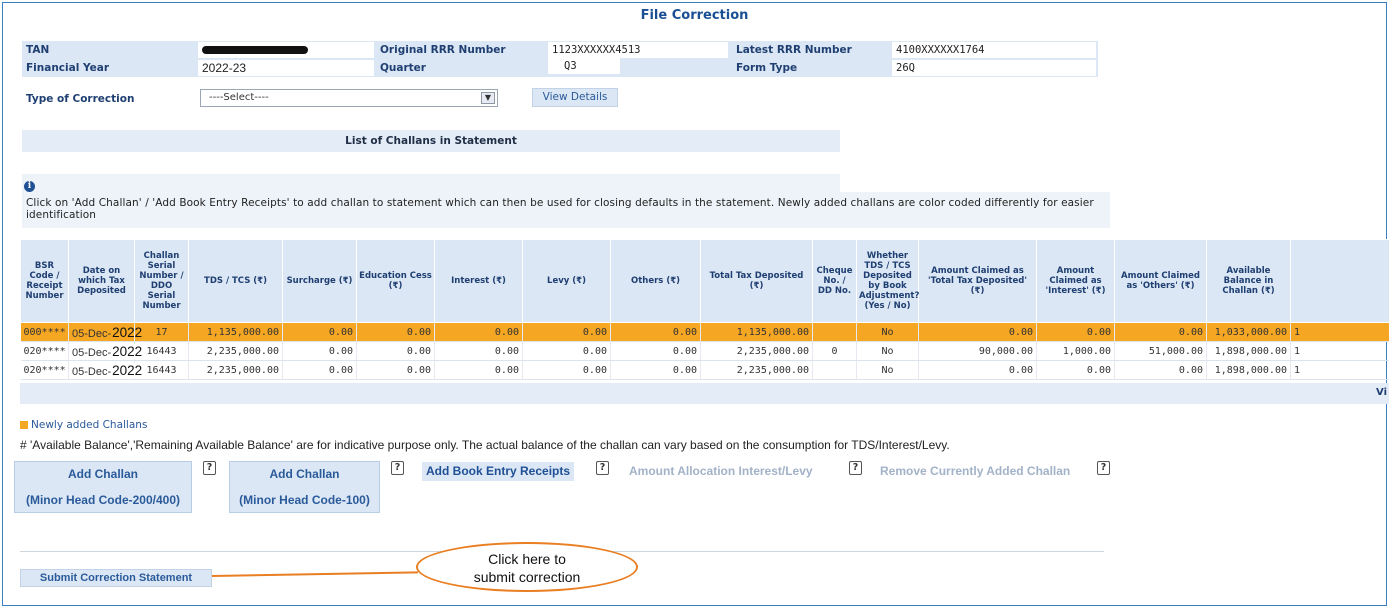 The width and height of the screenshot is (1389, 608). I want to click on add-challan-200-400-button: Add Challan (Minor Head Code-200/400), so click(103, 487).